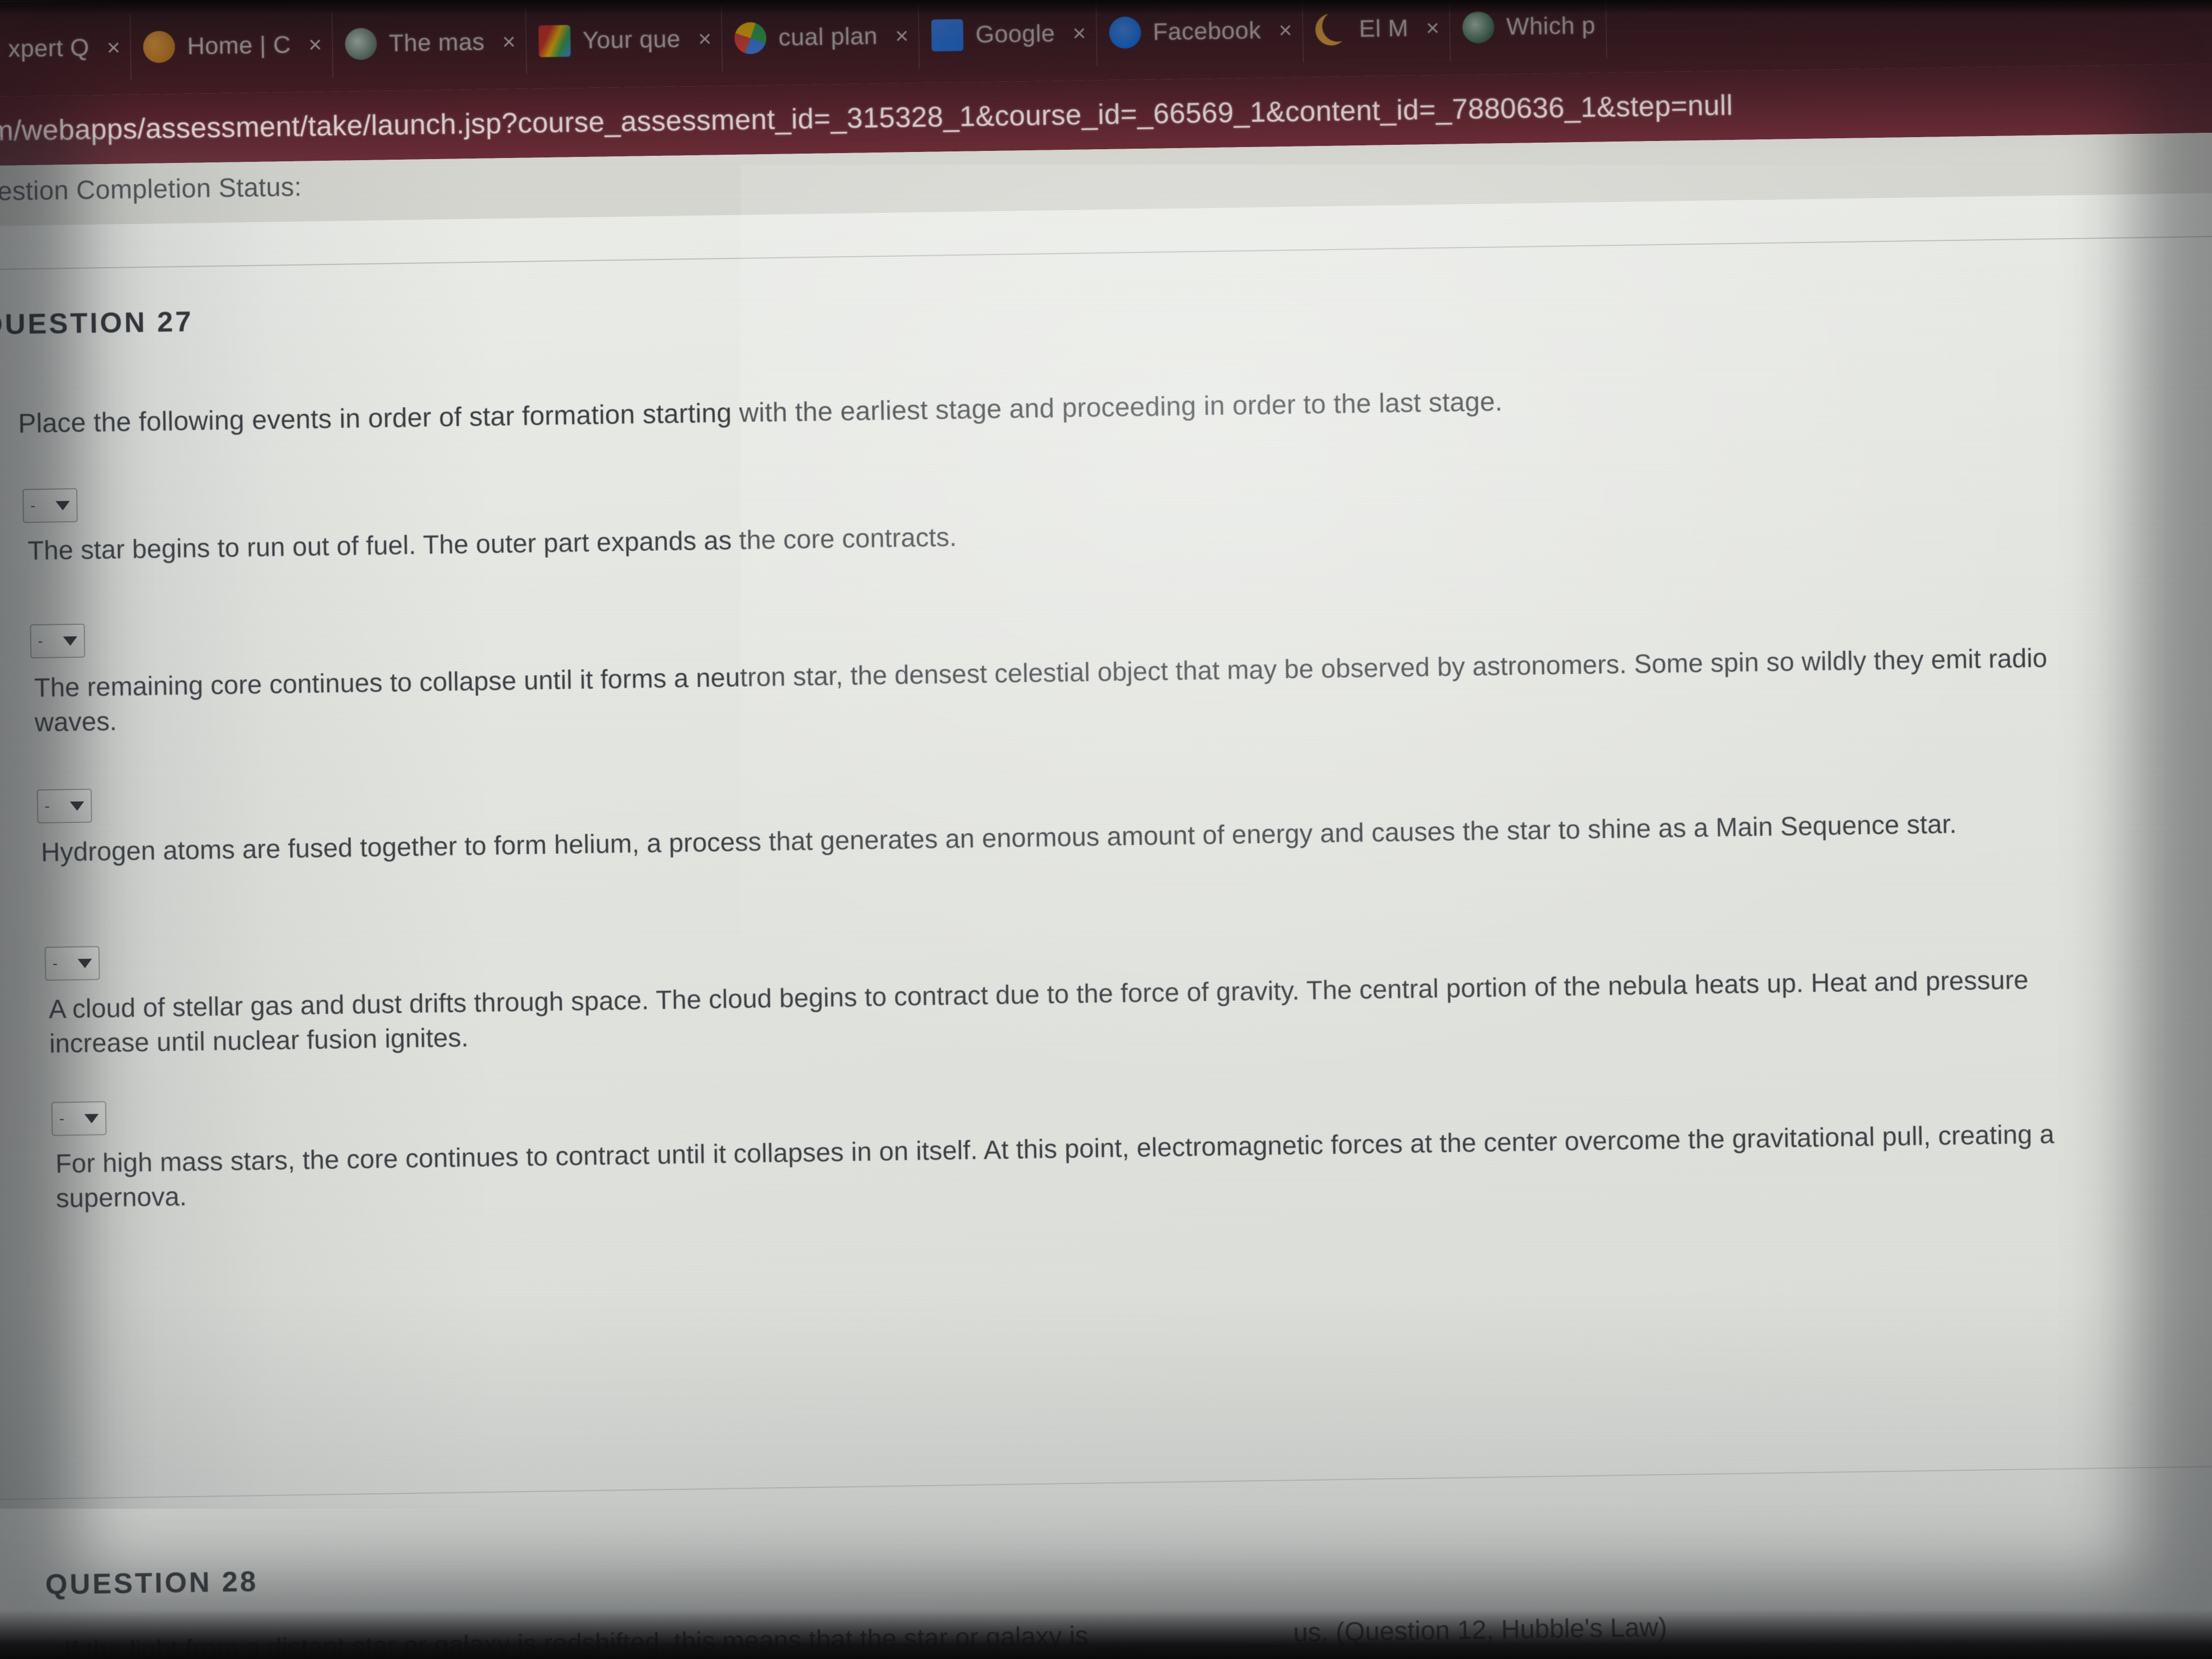 Image resolution: width=2212 pixels, height=1659 pixels. I want to click on order-select-4: -, so click(72, 964).